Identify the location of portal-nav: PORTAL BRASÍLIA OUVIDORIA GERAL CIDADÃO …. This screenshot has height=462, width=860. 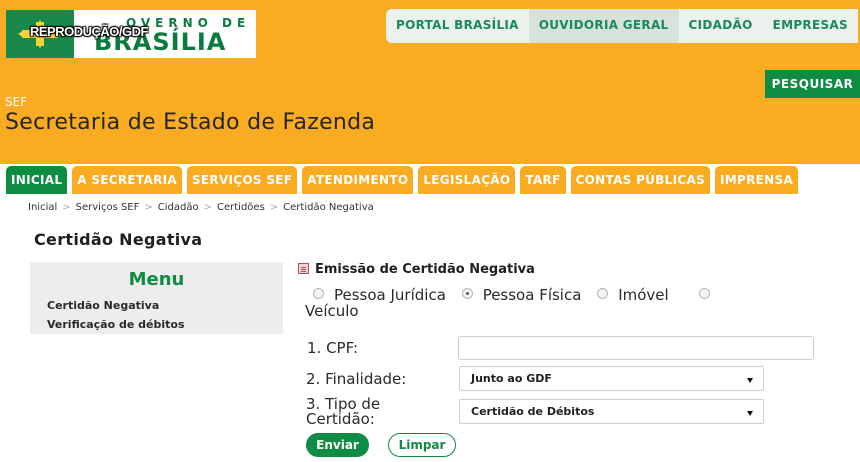
(623, 26).